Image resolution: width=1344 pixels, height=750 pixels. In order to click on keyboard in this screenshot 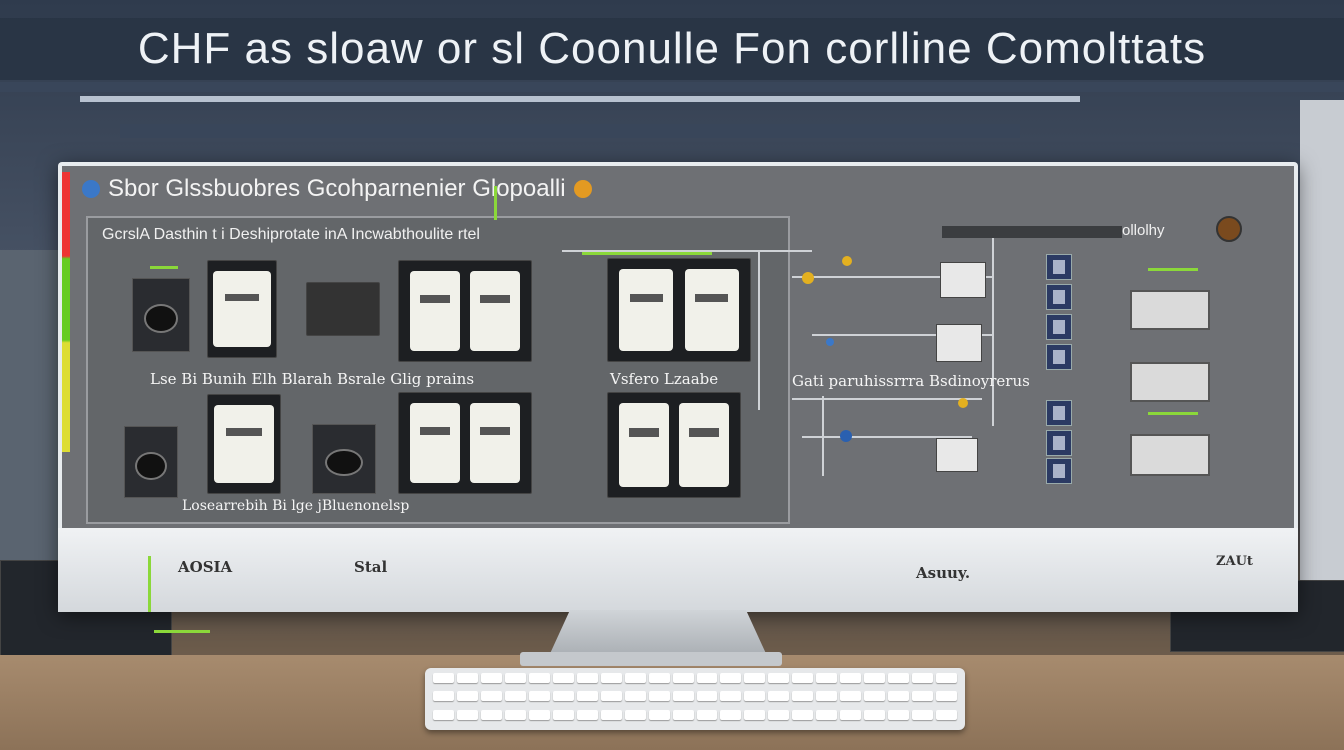, I will do `click(695, 699)`.